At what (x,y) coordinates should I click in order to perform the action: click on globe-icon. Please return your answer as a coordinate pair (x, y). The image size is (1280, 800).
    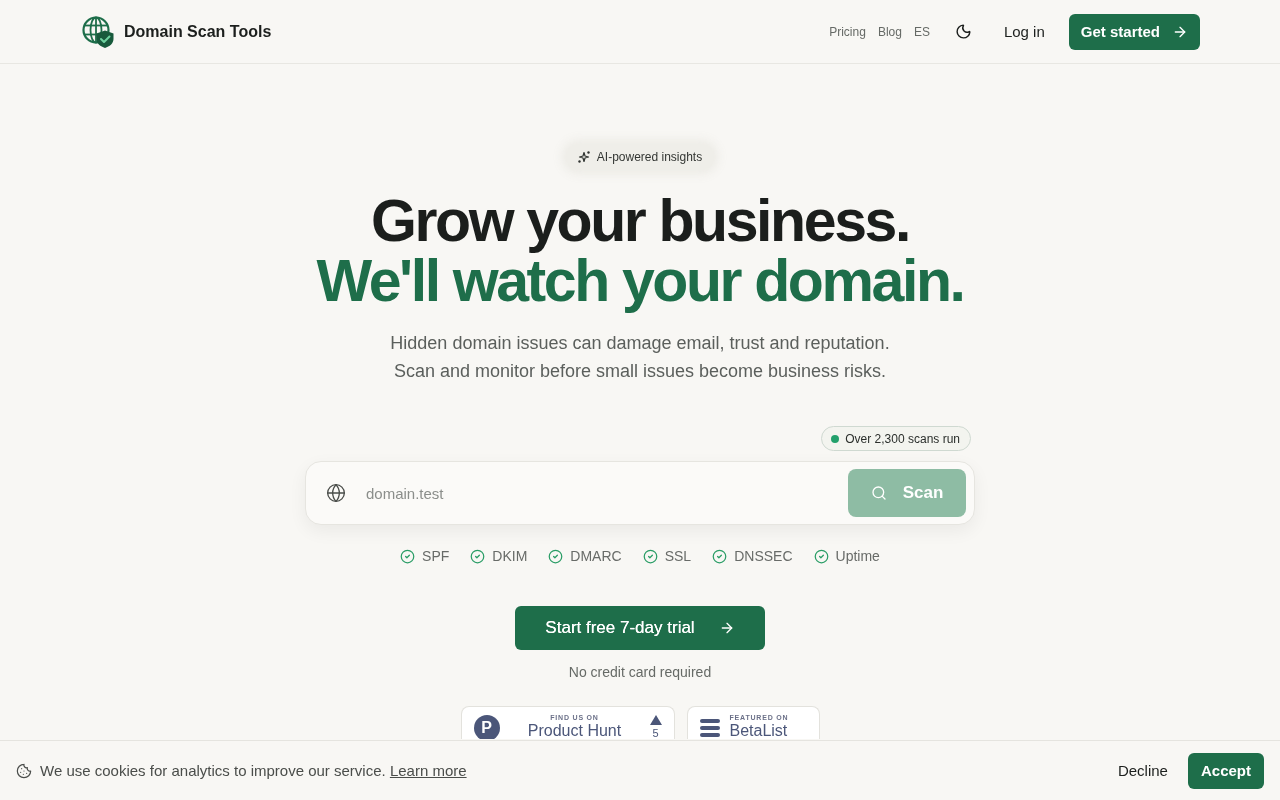
    Looking at the image, I should click on (336, 493).